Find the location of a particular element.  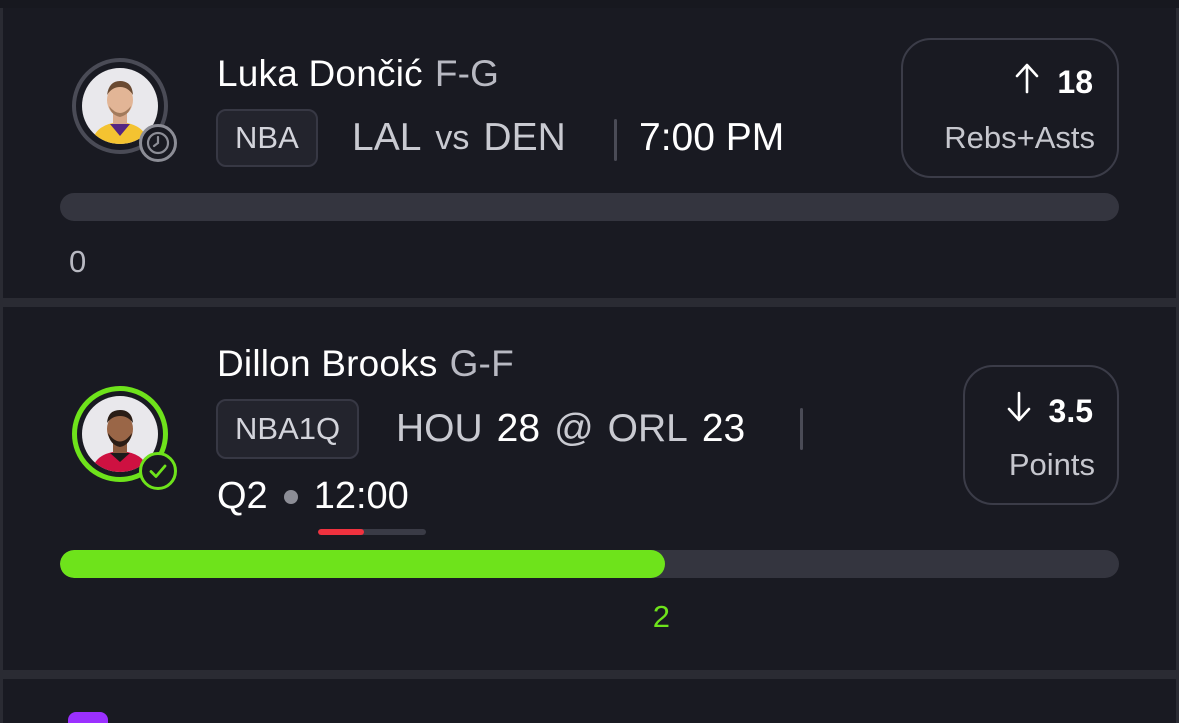

check-icon is located at coordinates (158, 471).